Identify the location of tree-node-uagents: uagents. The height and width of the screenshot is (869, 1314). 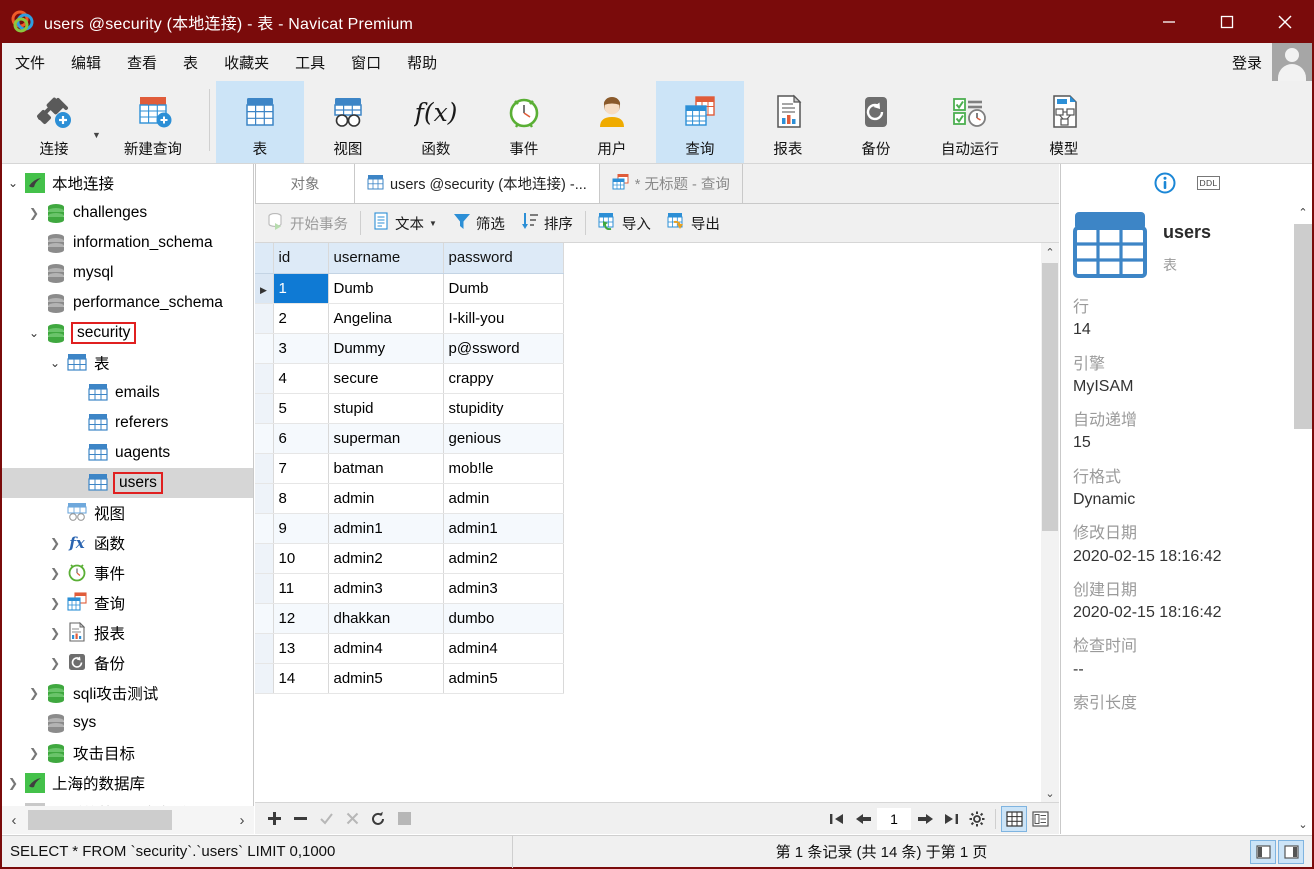
(127, 453).